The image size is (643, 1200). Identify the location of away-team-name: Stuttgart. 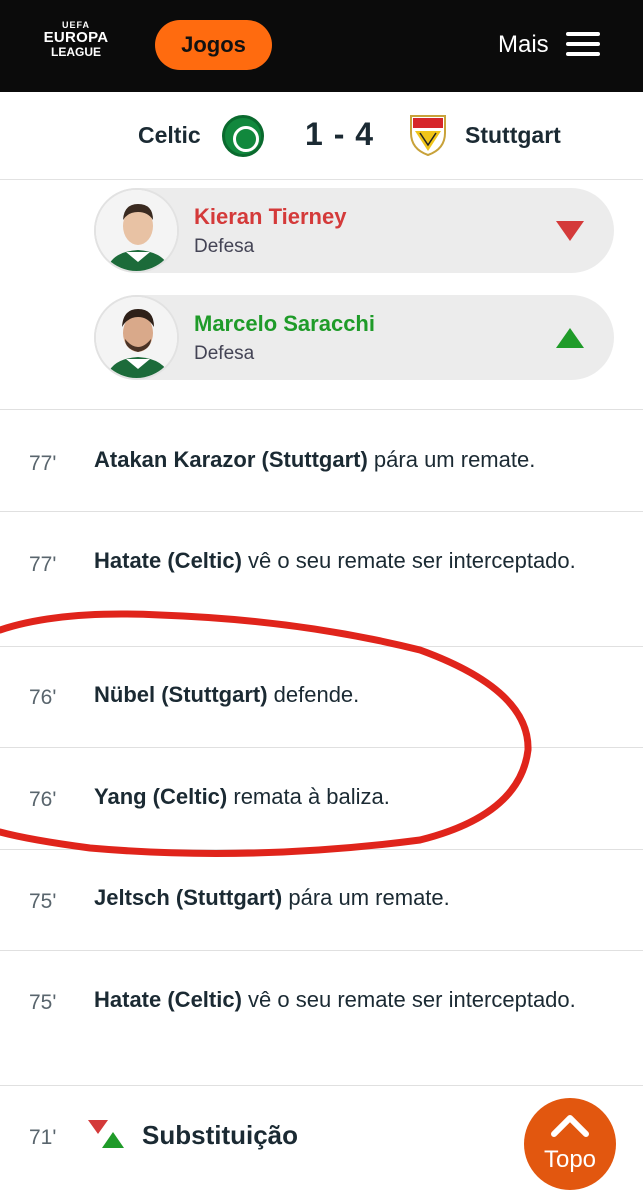
(513, 135).